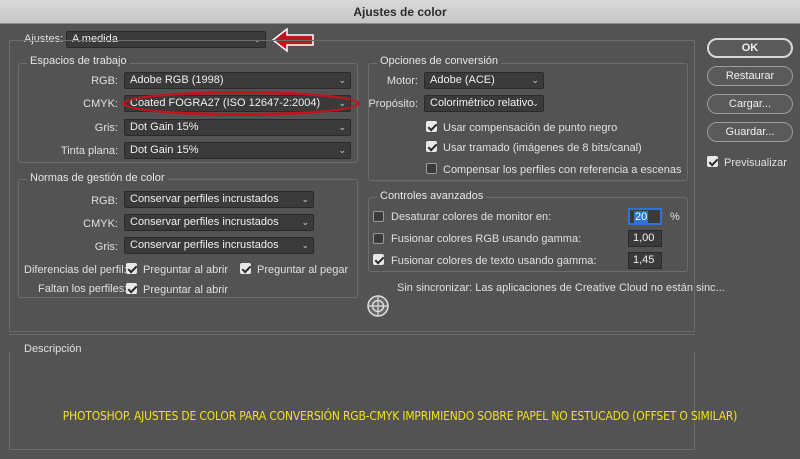 The height and width of the screenshot is (459, 800). Describe the element at coordinates (439, 61) in the screenshot. I see `conversion-title: Opciones de conversión` at that location.